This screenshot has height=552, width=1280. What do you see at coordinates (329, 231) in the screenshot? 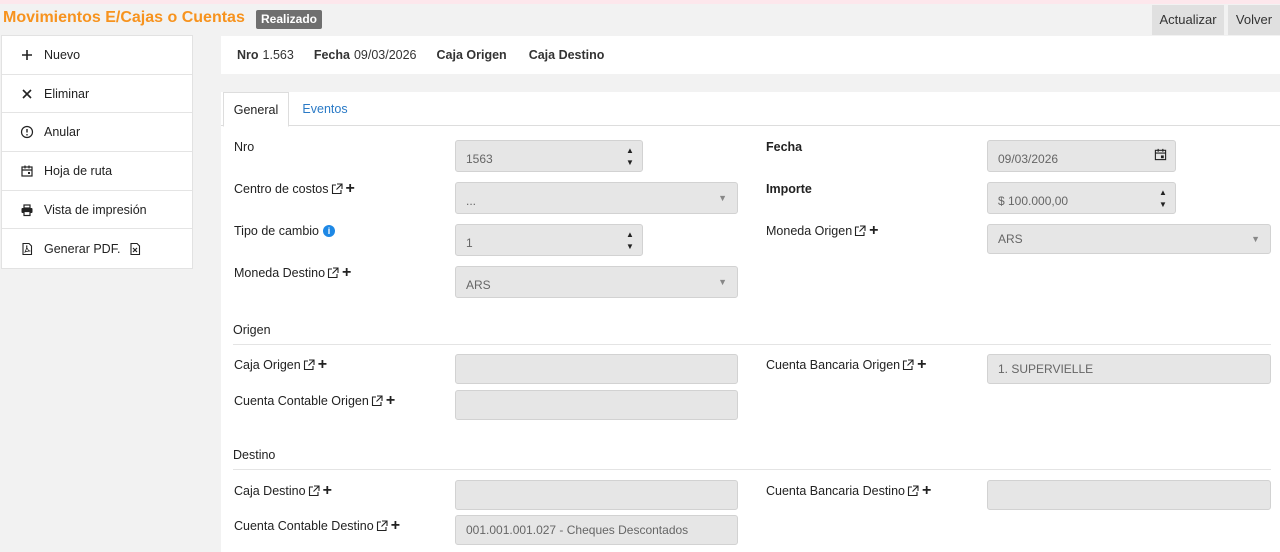
I see `info-icon: i` at bounding box center [329, 231].